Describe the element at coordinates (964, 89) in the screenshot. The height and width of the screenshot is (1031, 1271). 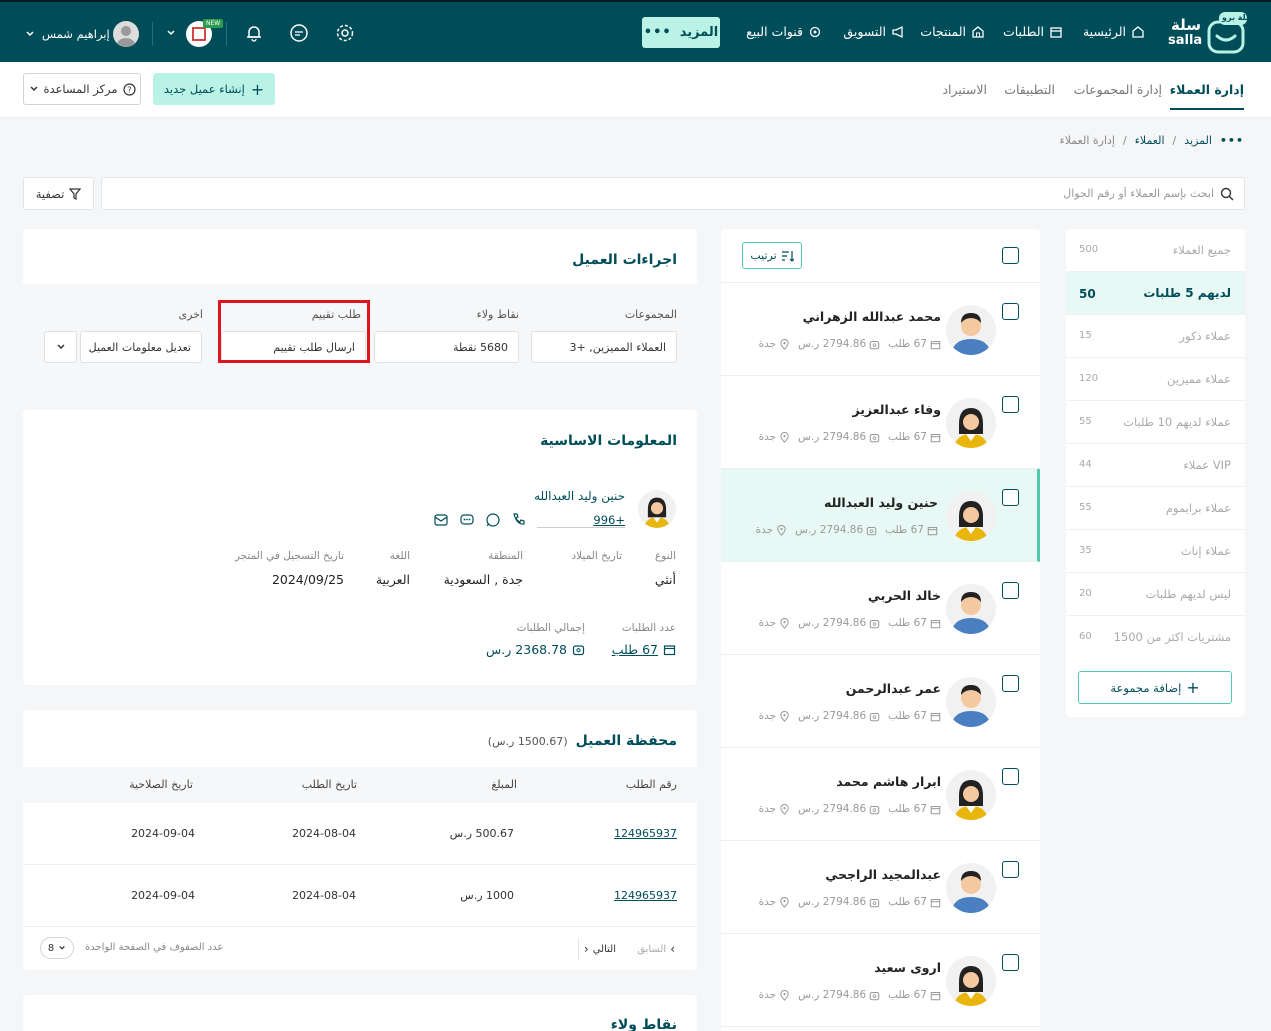
I see `tab-import: الاستيراد` at that location.